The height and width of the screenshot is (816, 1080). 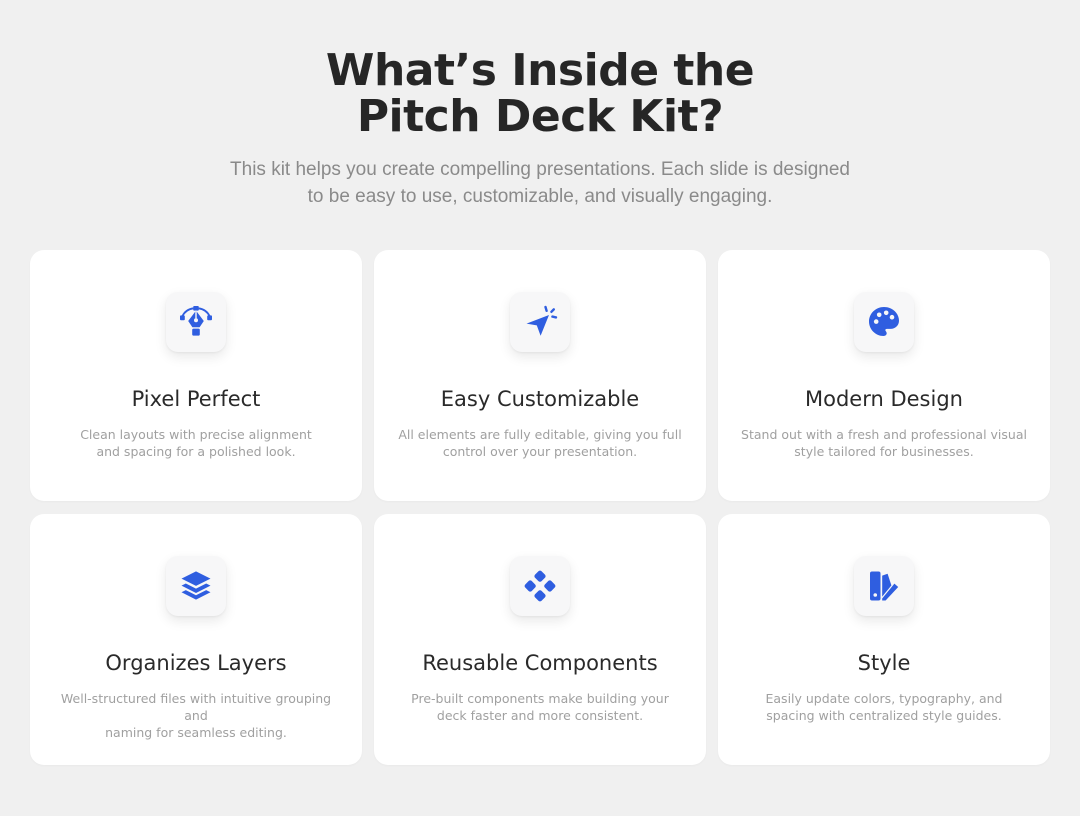 What do you see at coordinates (884, 663) in the screenshot?
I see `feature-title: Style` at bounding box center [884, 663].